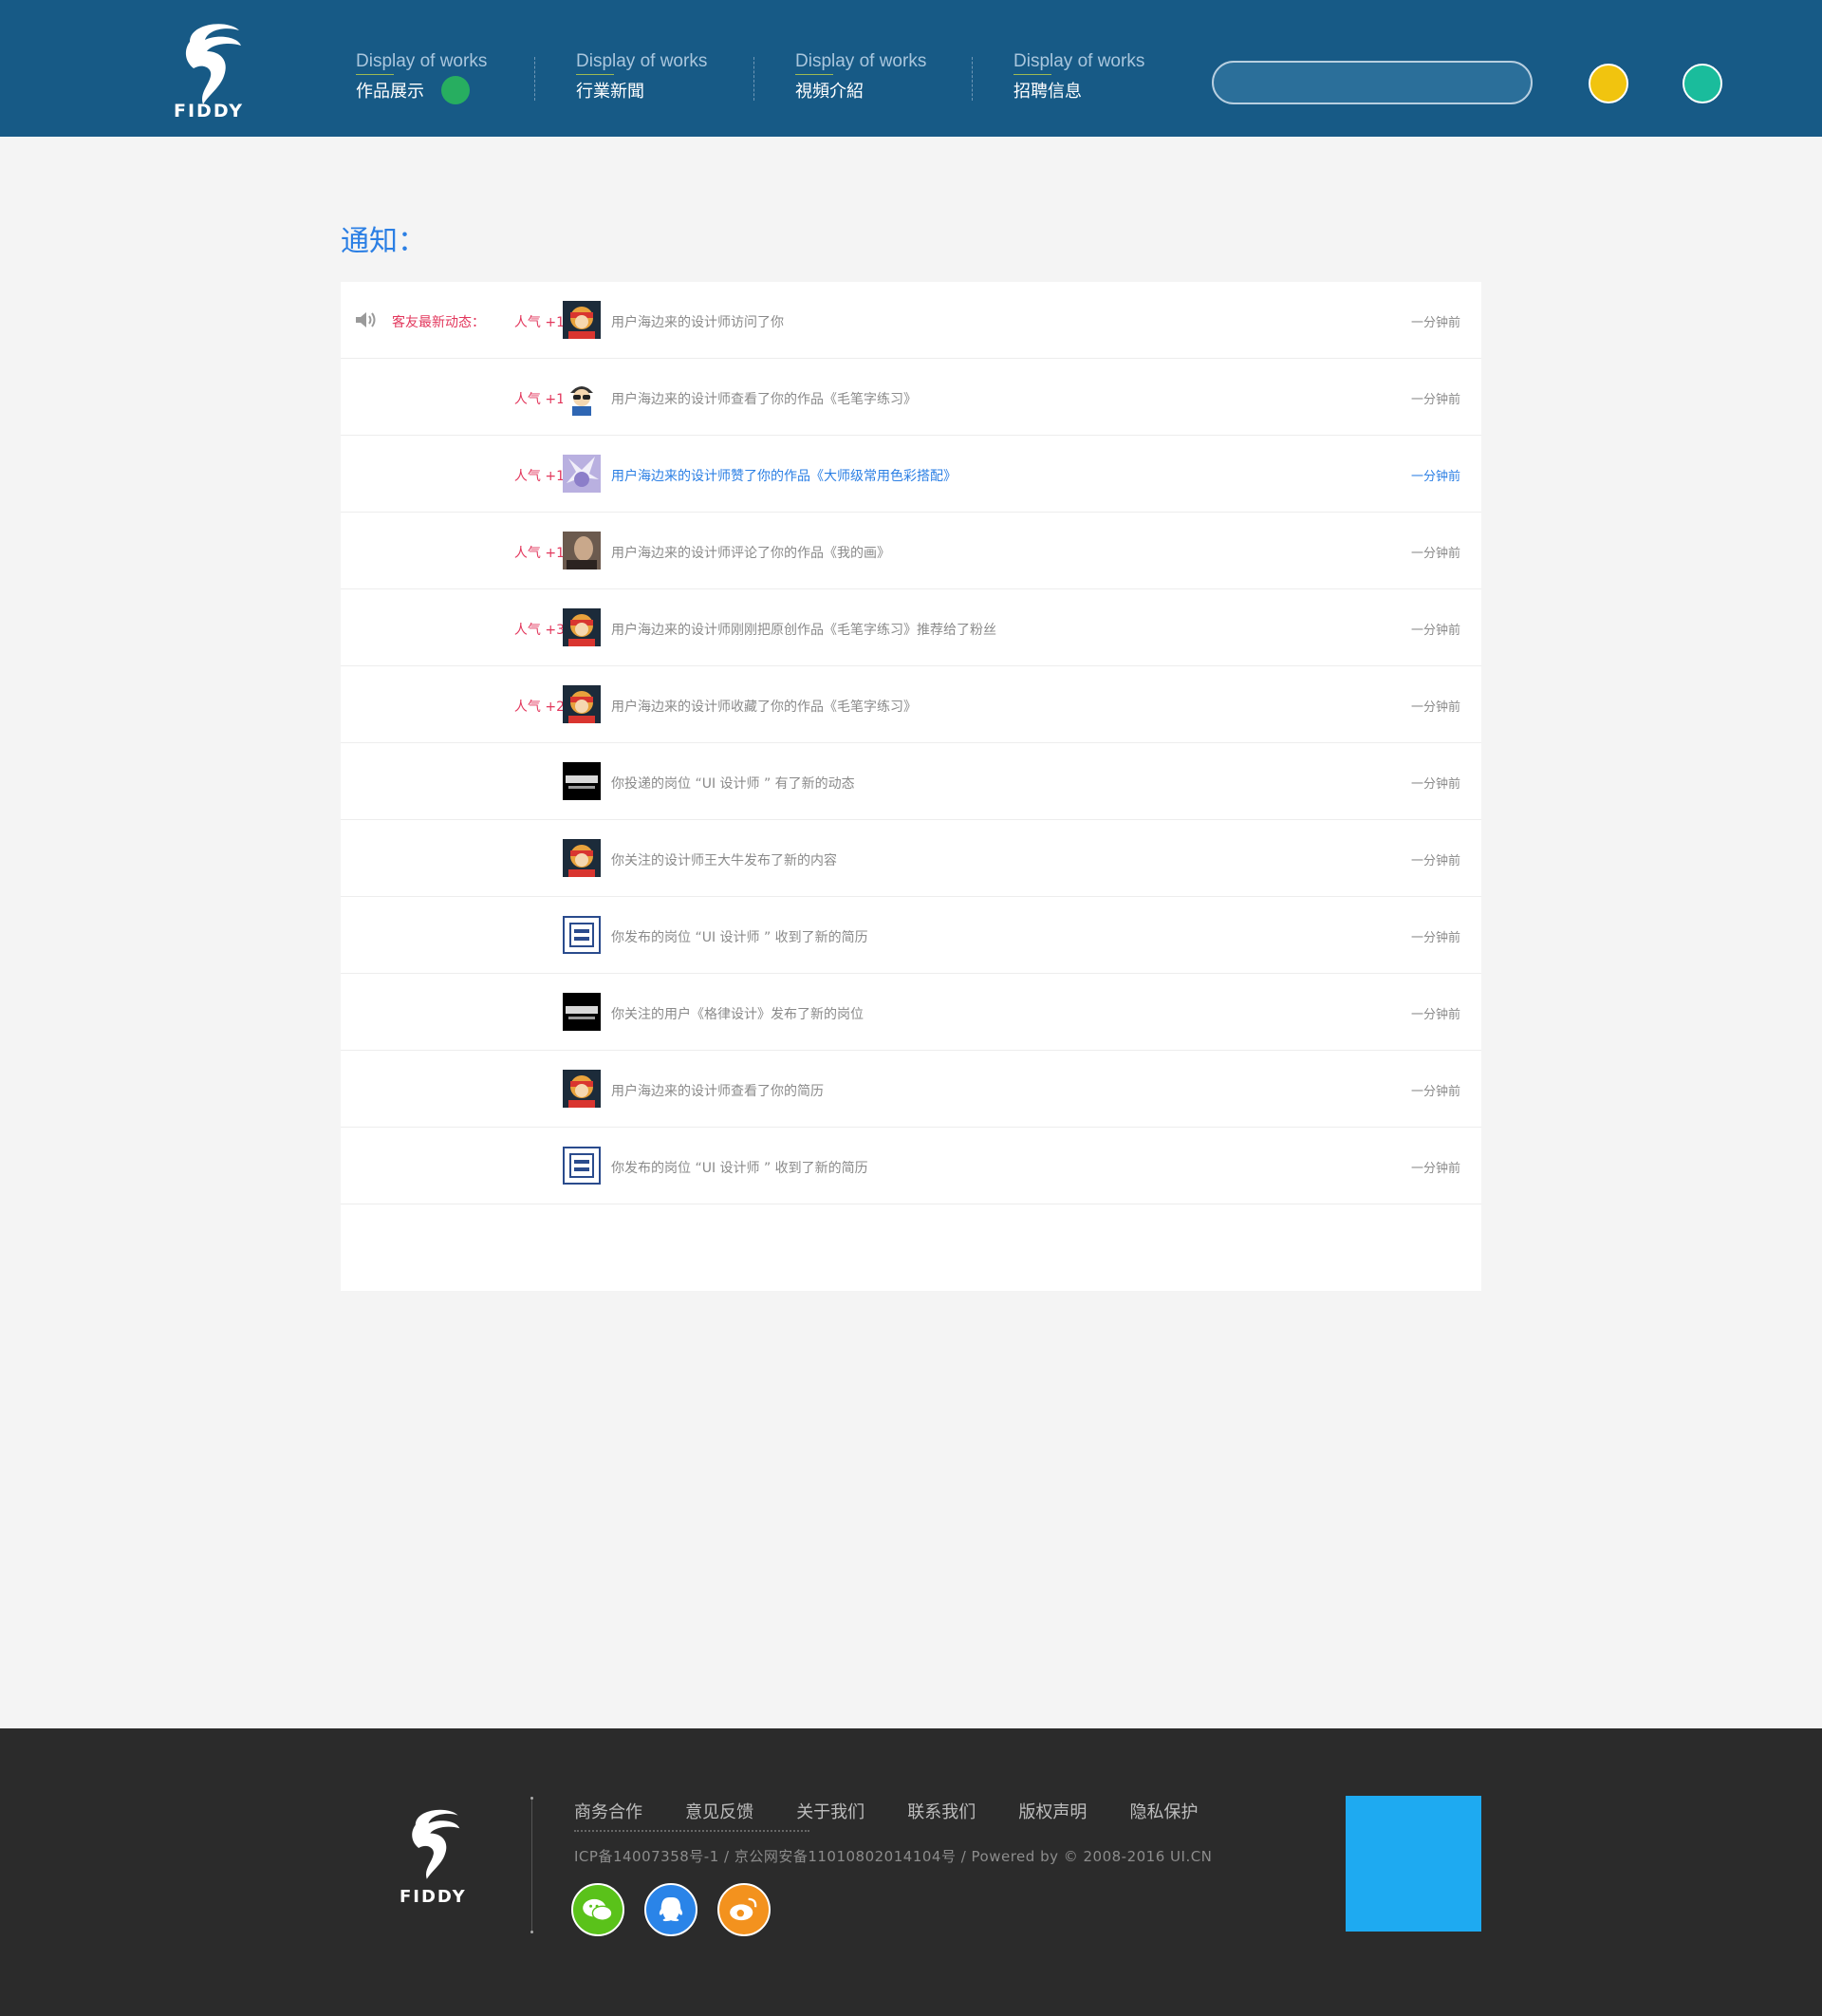  Describe the element at coordinates (697, 322) in the screenshot. I see `notification-text: 用户海边来的设计师访问了你` at that location.